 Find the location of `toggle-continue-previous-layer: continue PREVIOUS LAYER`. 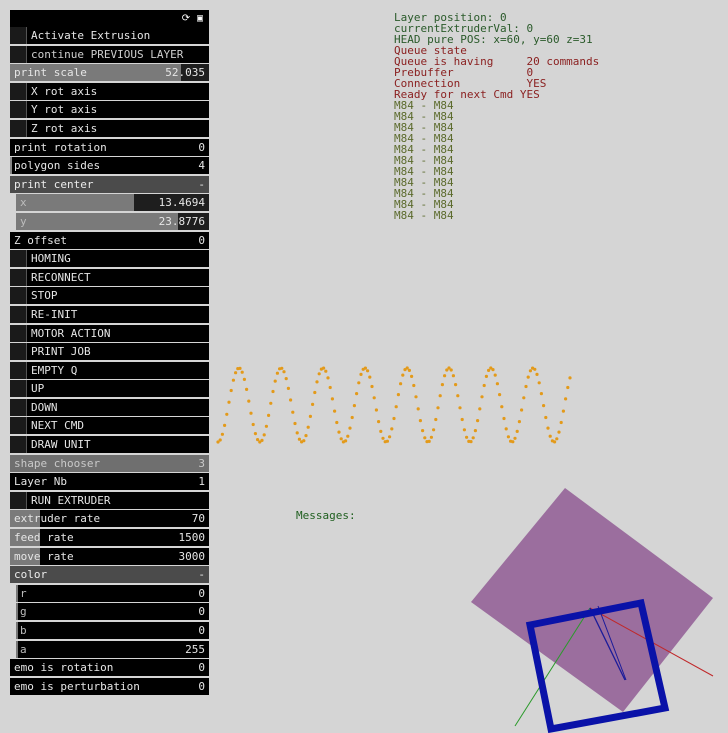

toggle-continue-previous-layer: continue PREVIOUS LAYER is located at coordinates (109, 54).